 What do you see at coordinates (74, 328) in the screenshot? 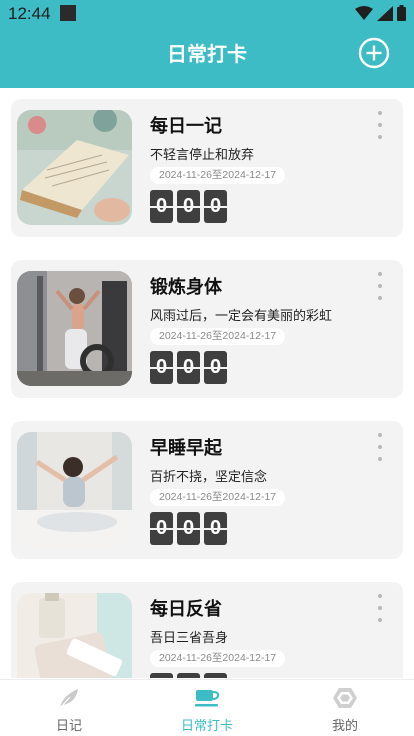
I see `gym-photo` at bounding box center [74, 328].